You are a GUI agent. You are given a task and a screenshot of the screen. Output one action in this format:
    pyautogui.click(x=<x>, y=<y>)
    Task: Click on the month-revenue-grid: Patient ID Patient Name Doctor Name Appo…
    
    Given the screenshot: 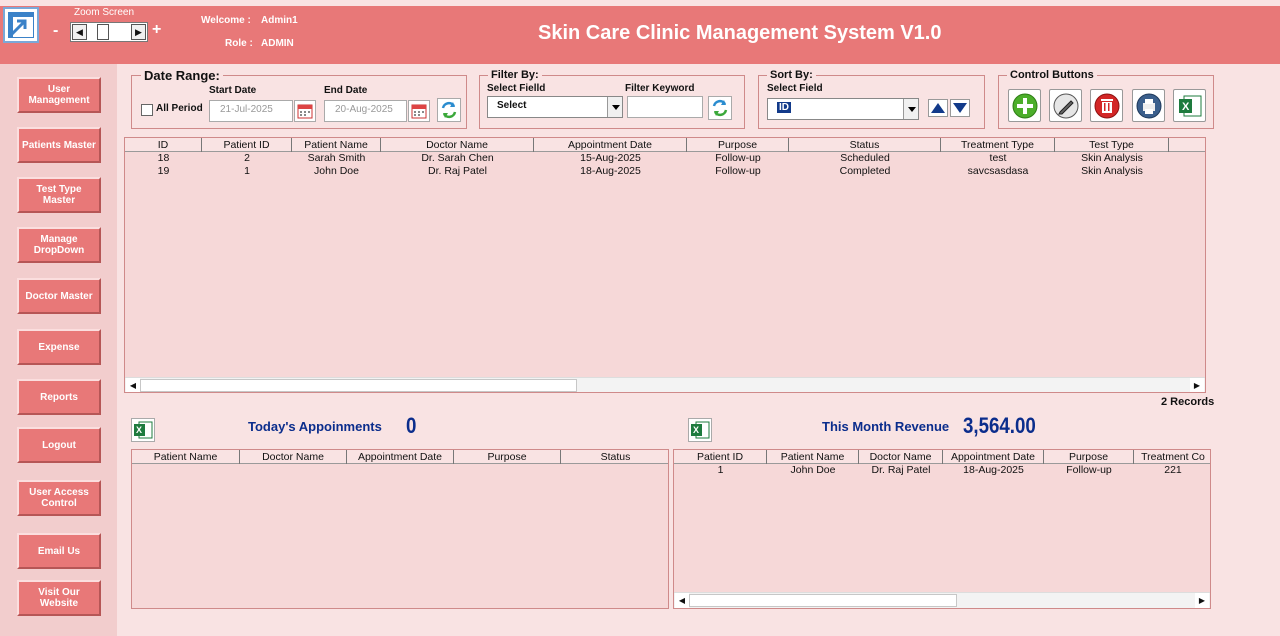 What is the action you would take?
    pyautogui.click(x=942, y=529)
    